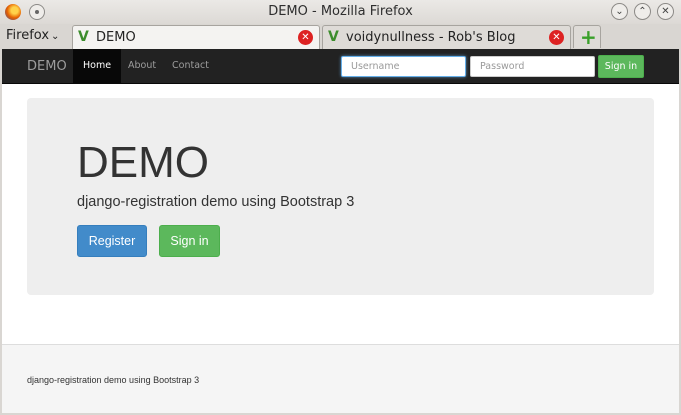 This screenshot has width=681, height=415. I want to click on navbar: DEMO Home About Contact Sign in, so click(340, 66).